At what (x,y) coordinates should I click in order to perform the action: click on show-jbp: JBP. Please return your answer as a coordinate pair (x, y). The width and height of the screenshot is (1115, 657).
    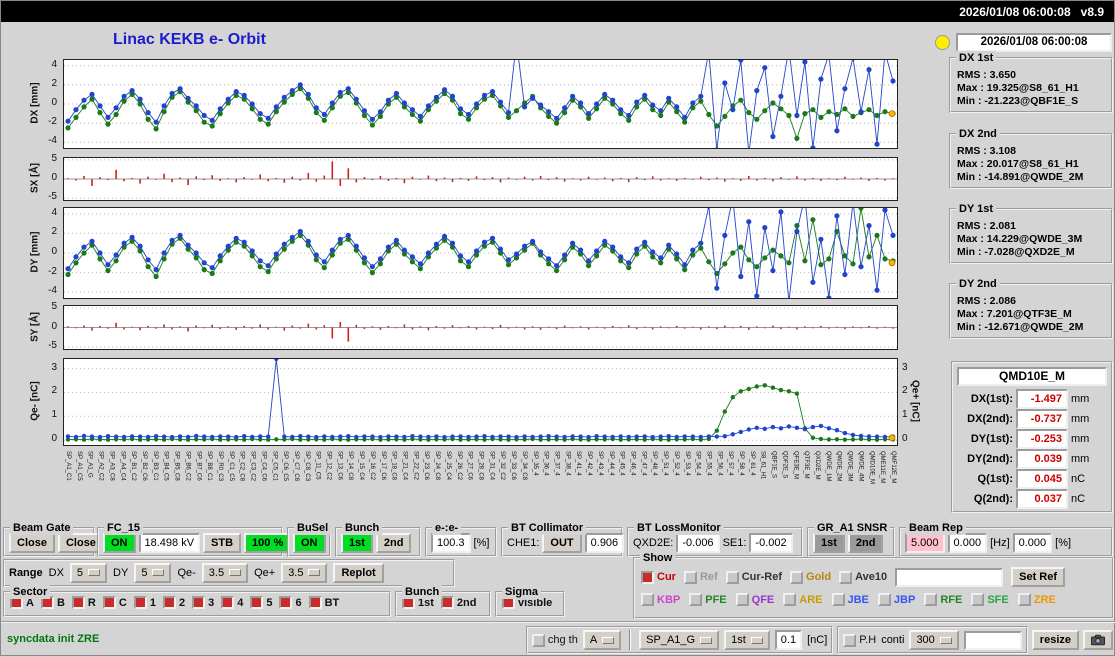
    Looking at the image, I should click on (896, 599).